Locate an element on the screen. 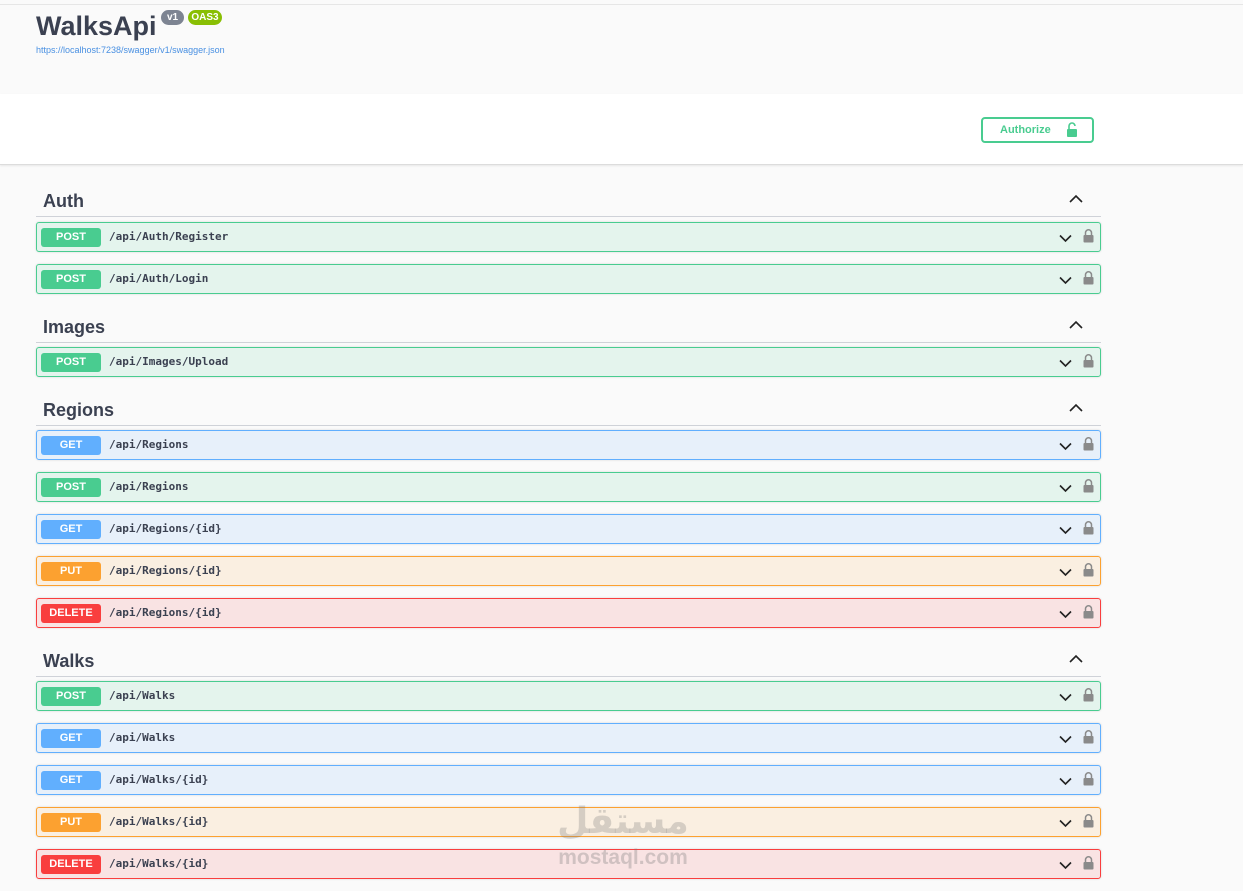 Image resolution: width=1243 pixels, height=891 pixels. endpoint-path: /api/Images/Upload is located at coordinates (169, 361).